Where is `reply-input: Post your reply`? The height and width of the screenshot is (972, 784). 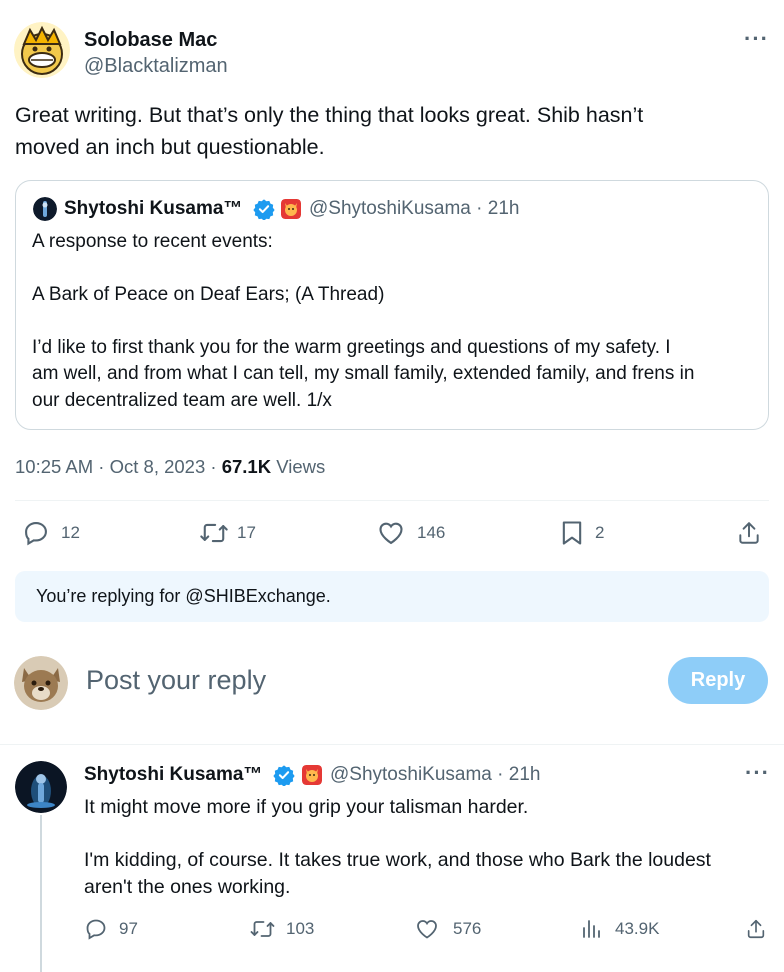 reply-input: Post your reply is located at coordinates (176, 680).